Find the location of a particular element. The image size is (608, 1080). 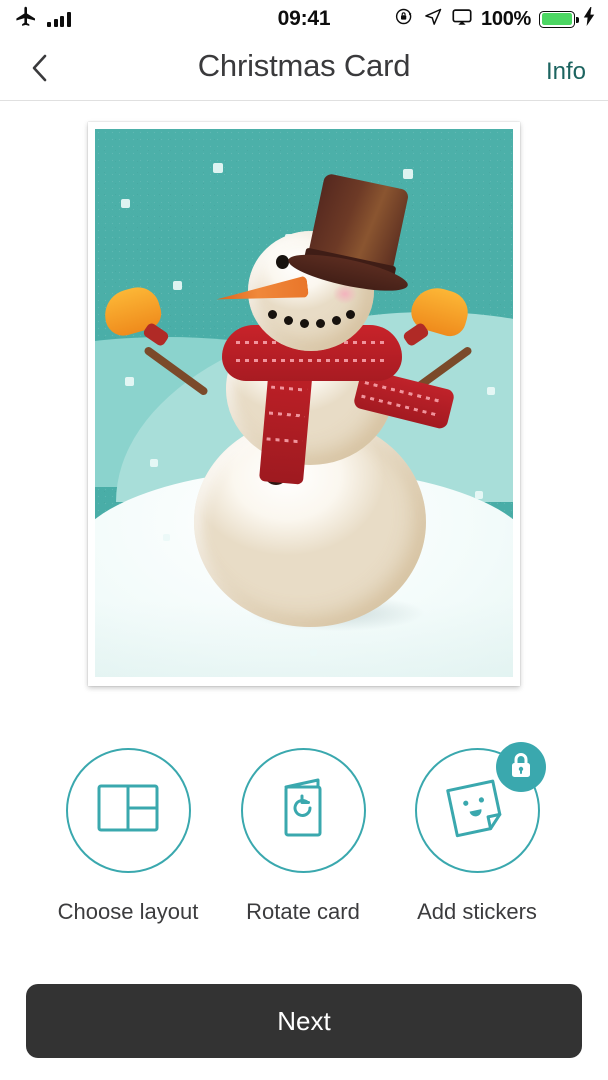

location-arrow-icon is located at coordinates (433, 19).